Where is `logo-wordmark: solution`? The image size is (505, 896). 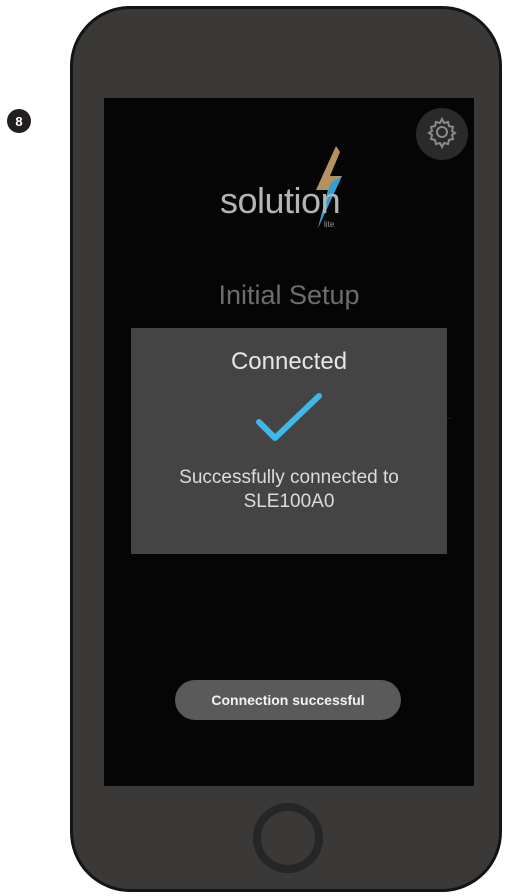
logo-wordmark: solution is located at coordinates (280, 200).